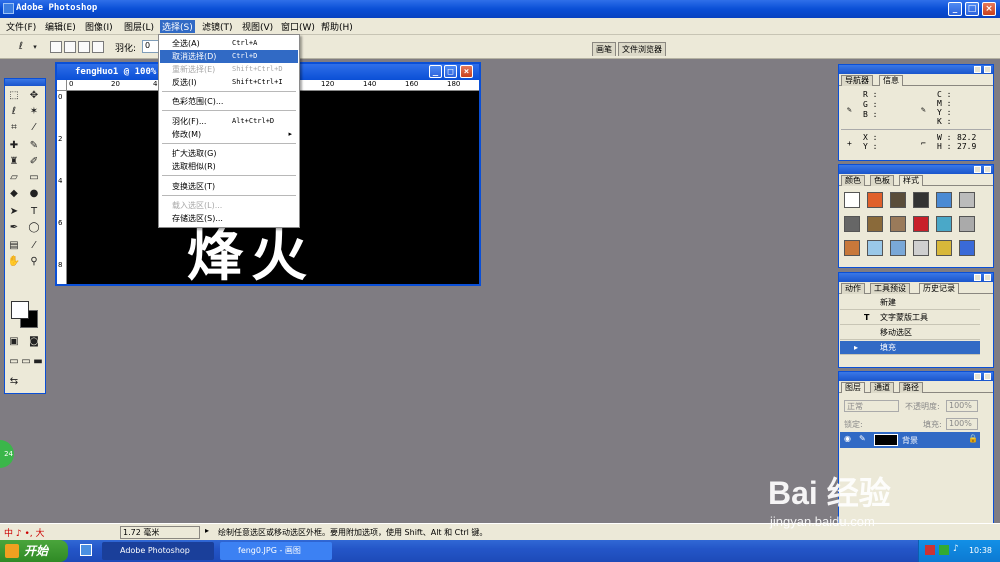 This screenshot has height=562, width=1000. I want to click on quicklaunch-icon, so click(86, 550).